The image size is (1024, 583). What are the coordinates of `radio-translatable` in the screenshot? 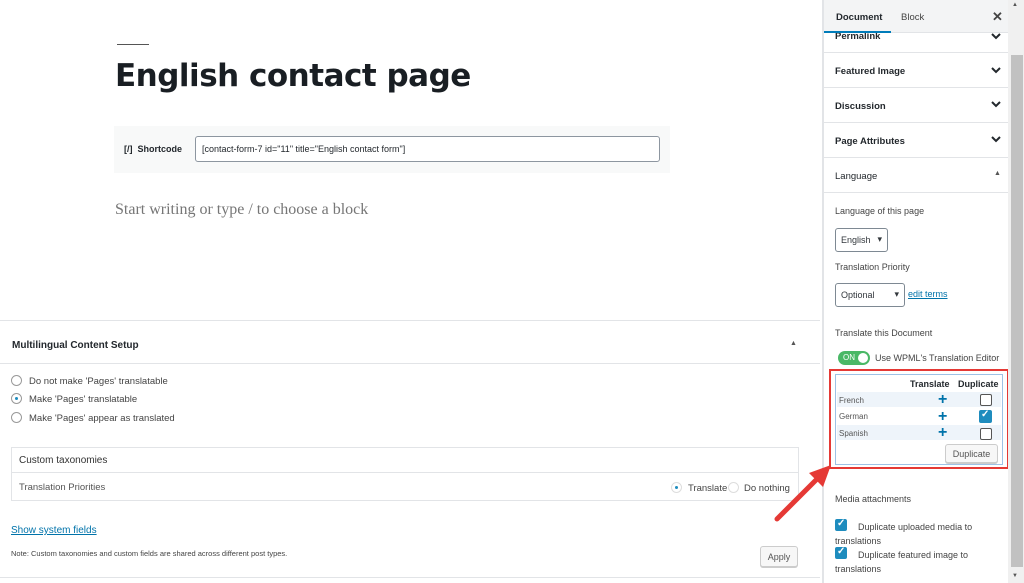 It's located at (16, 398).